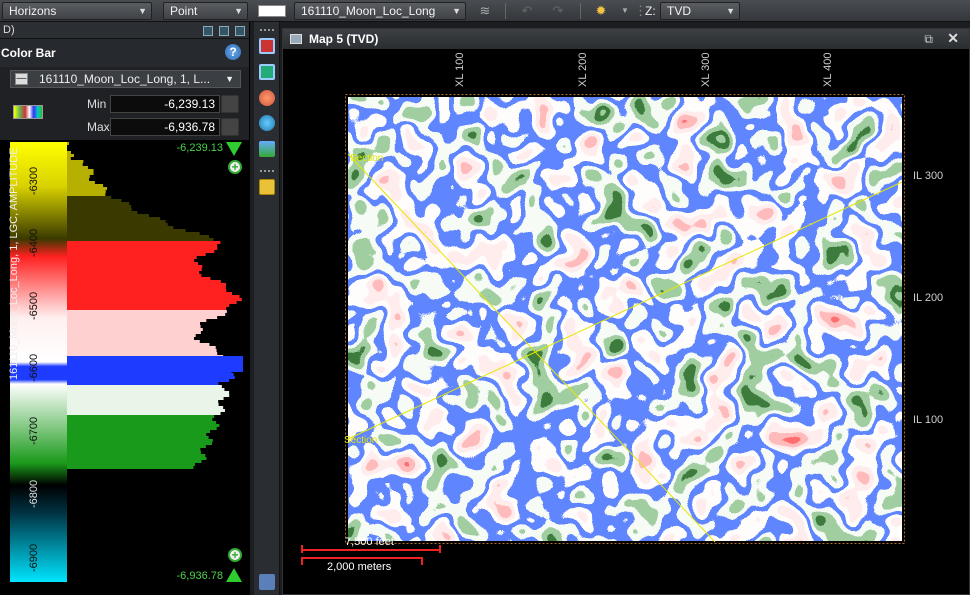 Image resolution: width=970 pixels, height=595 pixels. I want to click on zoom-box-icon, so click(267, 46).